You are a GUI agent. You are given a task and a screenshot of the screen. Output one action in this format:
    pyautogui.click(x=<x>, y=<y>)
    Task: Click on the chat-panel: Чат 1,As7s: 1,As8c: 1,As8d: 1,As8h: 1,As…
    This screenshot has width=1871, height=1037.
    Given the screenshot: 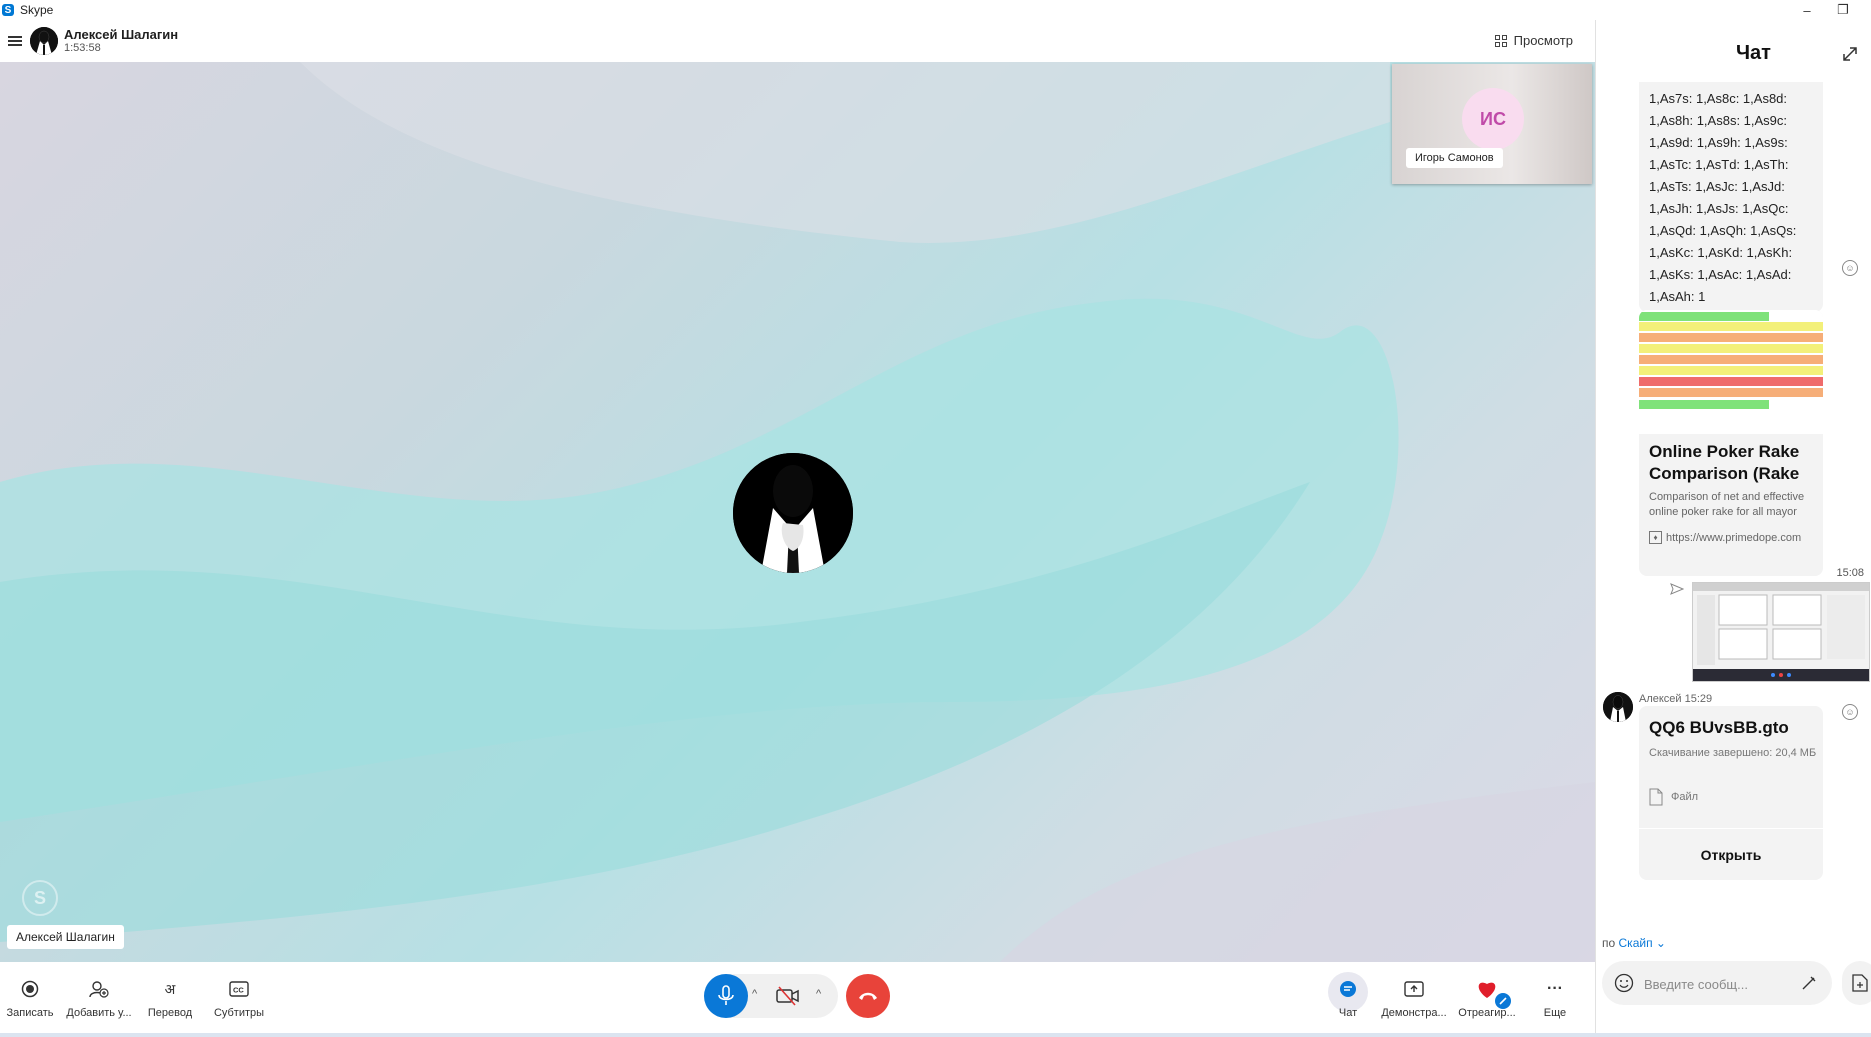 What is the action you would take?
    pyautogui.click(x=1733, y=526)
    